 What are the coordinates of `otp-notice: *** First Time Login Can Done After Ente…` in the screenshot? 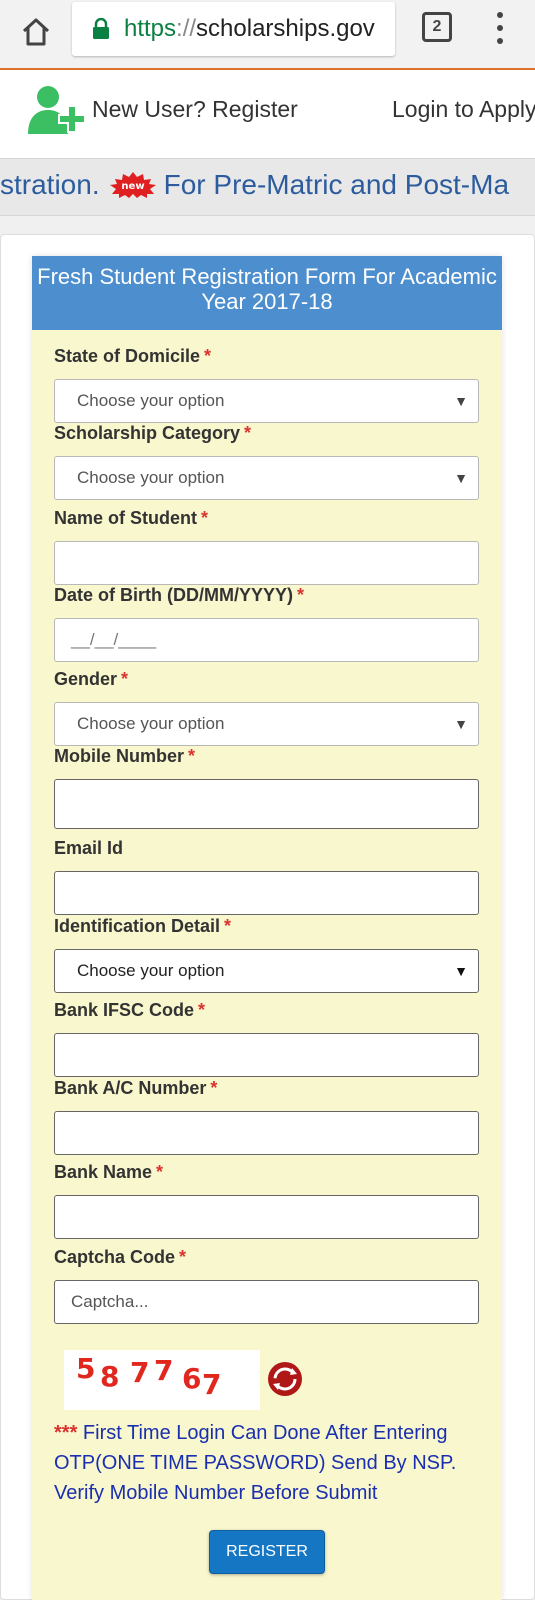 It's located at (274, 1463).